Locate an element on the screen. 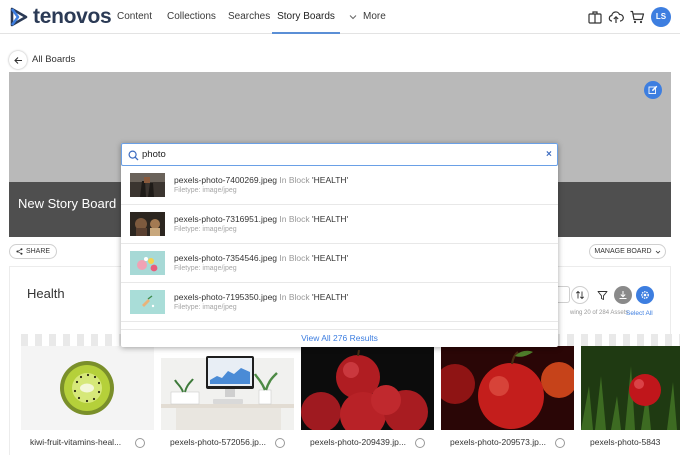 The image size is (680, 455). sort-button is located at coordinates (580, 295).